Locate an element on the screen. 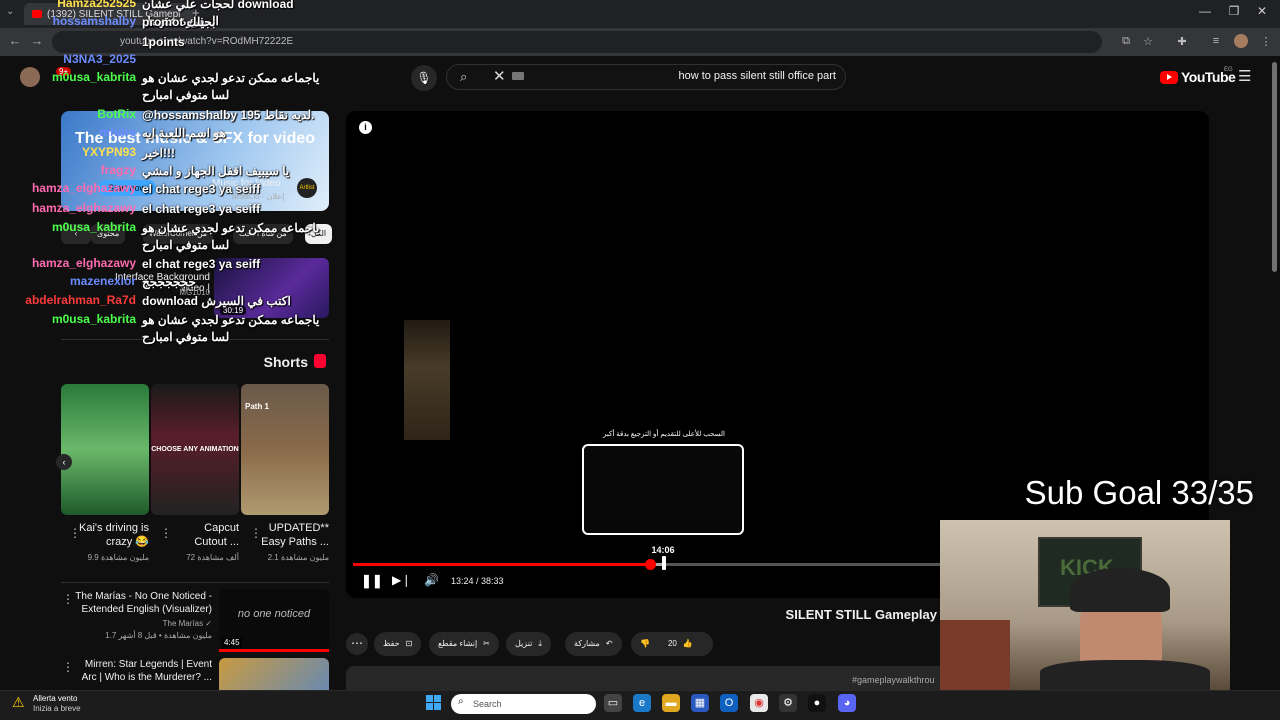 The width and height of the screenshot is (1280, 720). download-label: تنزيل is located at coordinates (524, 643).